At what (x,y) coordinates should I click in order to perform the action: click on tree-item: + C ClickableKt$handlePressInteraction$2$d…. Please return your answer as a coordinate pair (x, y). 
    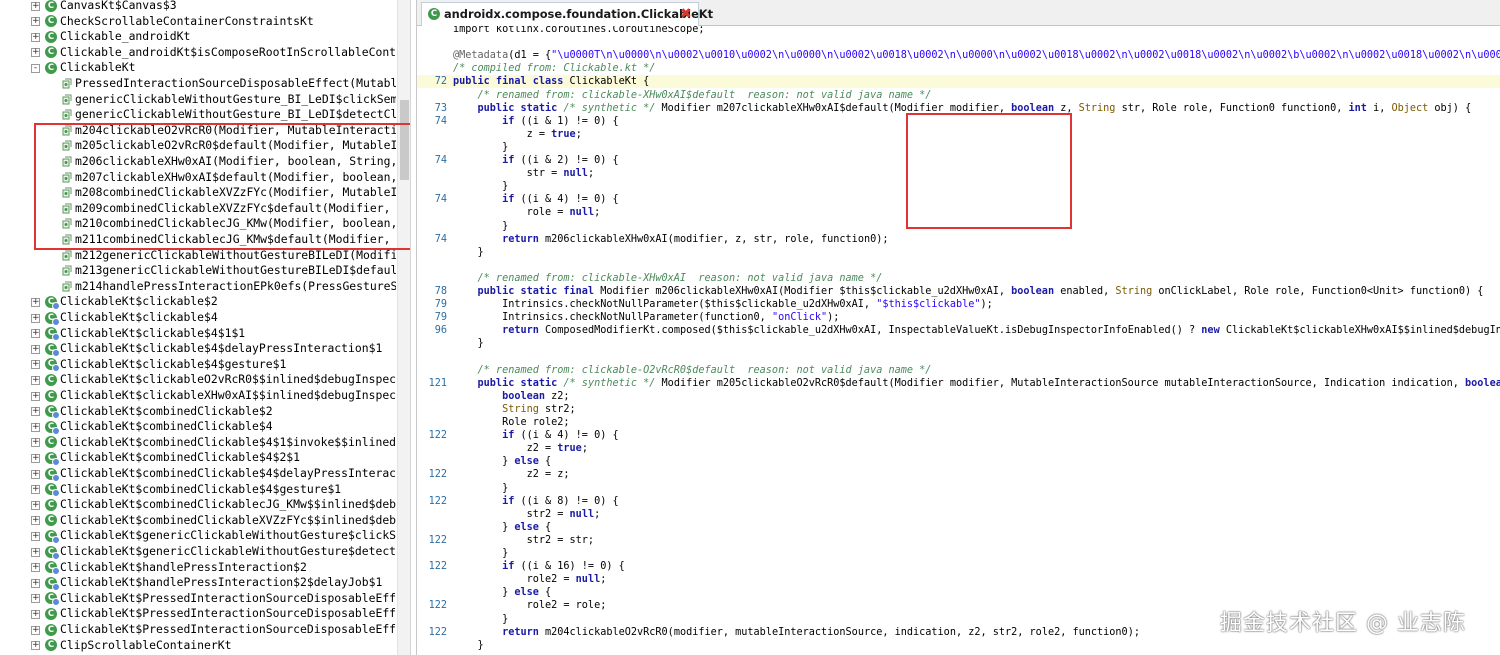
    Looking at the image, I should click on (198, 583).